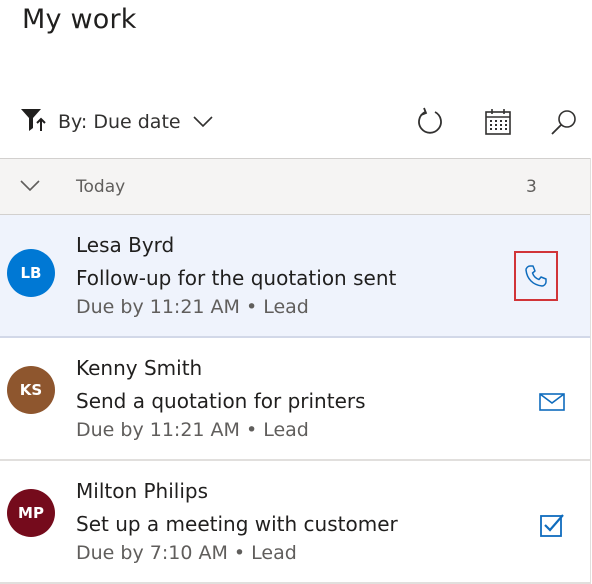 The image size is (592, 584). I want to click on avatar: LB, so click(31, 273).